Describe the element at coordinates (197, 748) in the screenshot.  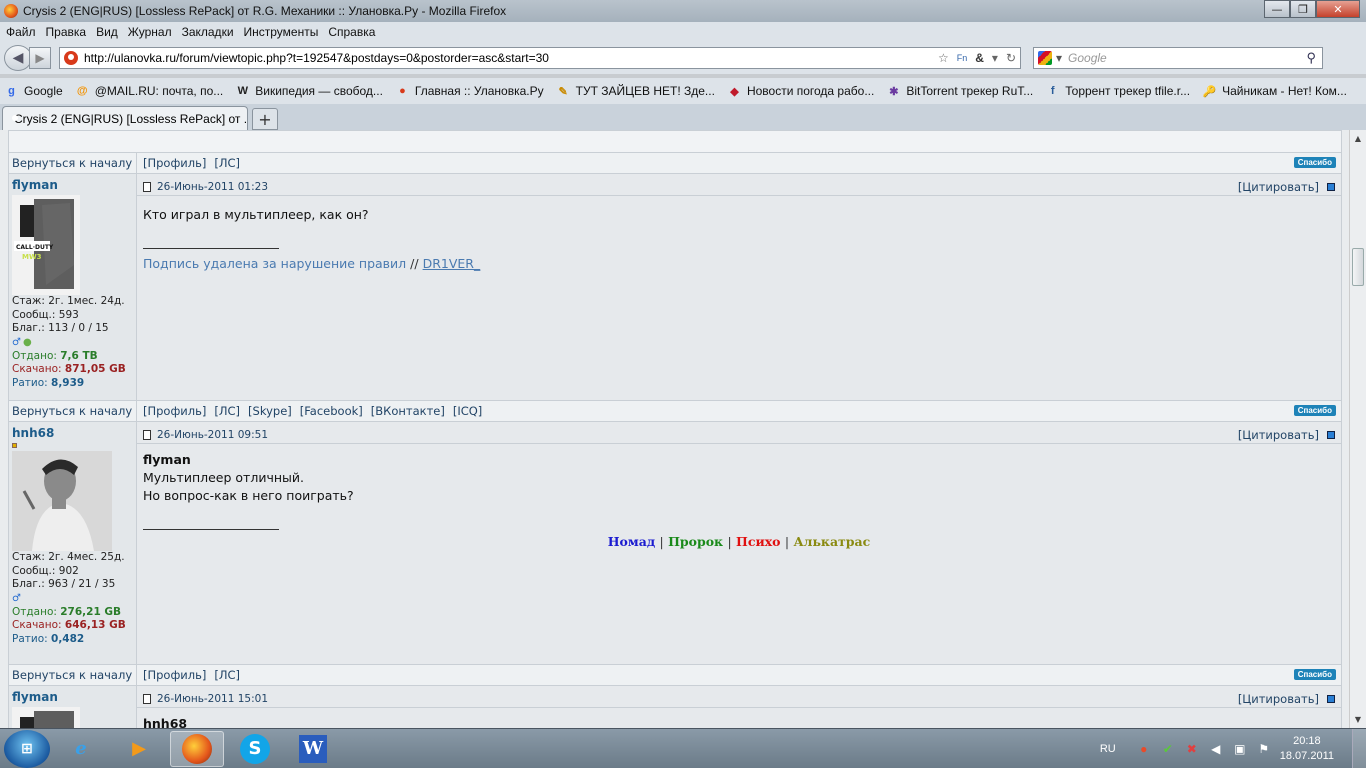
I see `taskbar-firefox` at that location.